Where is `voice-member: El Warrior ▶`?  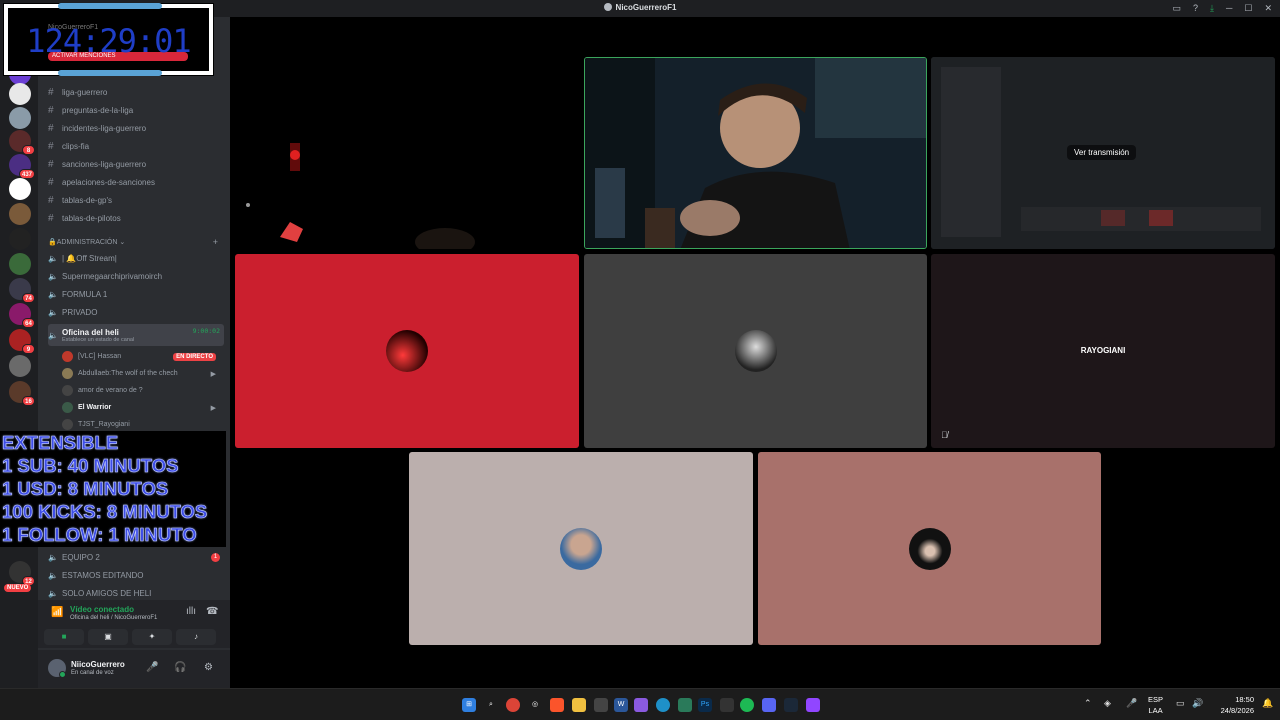
voice-member: El Warrior ▶ is located at coordinates (142, 407).